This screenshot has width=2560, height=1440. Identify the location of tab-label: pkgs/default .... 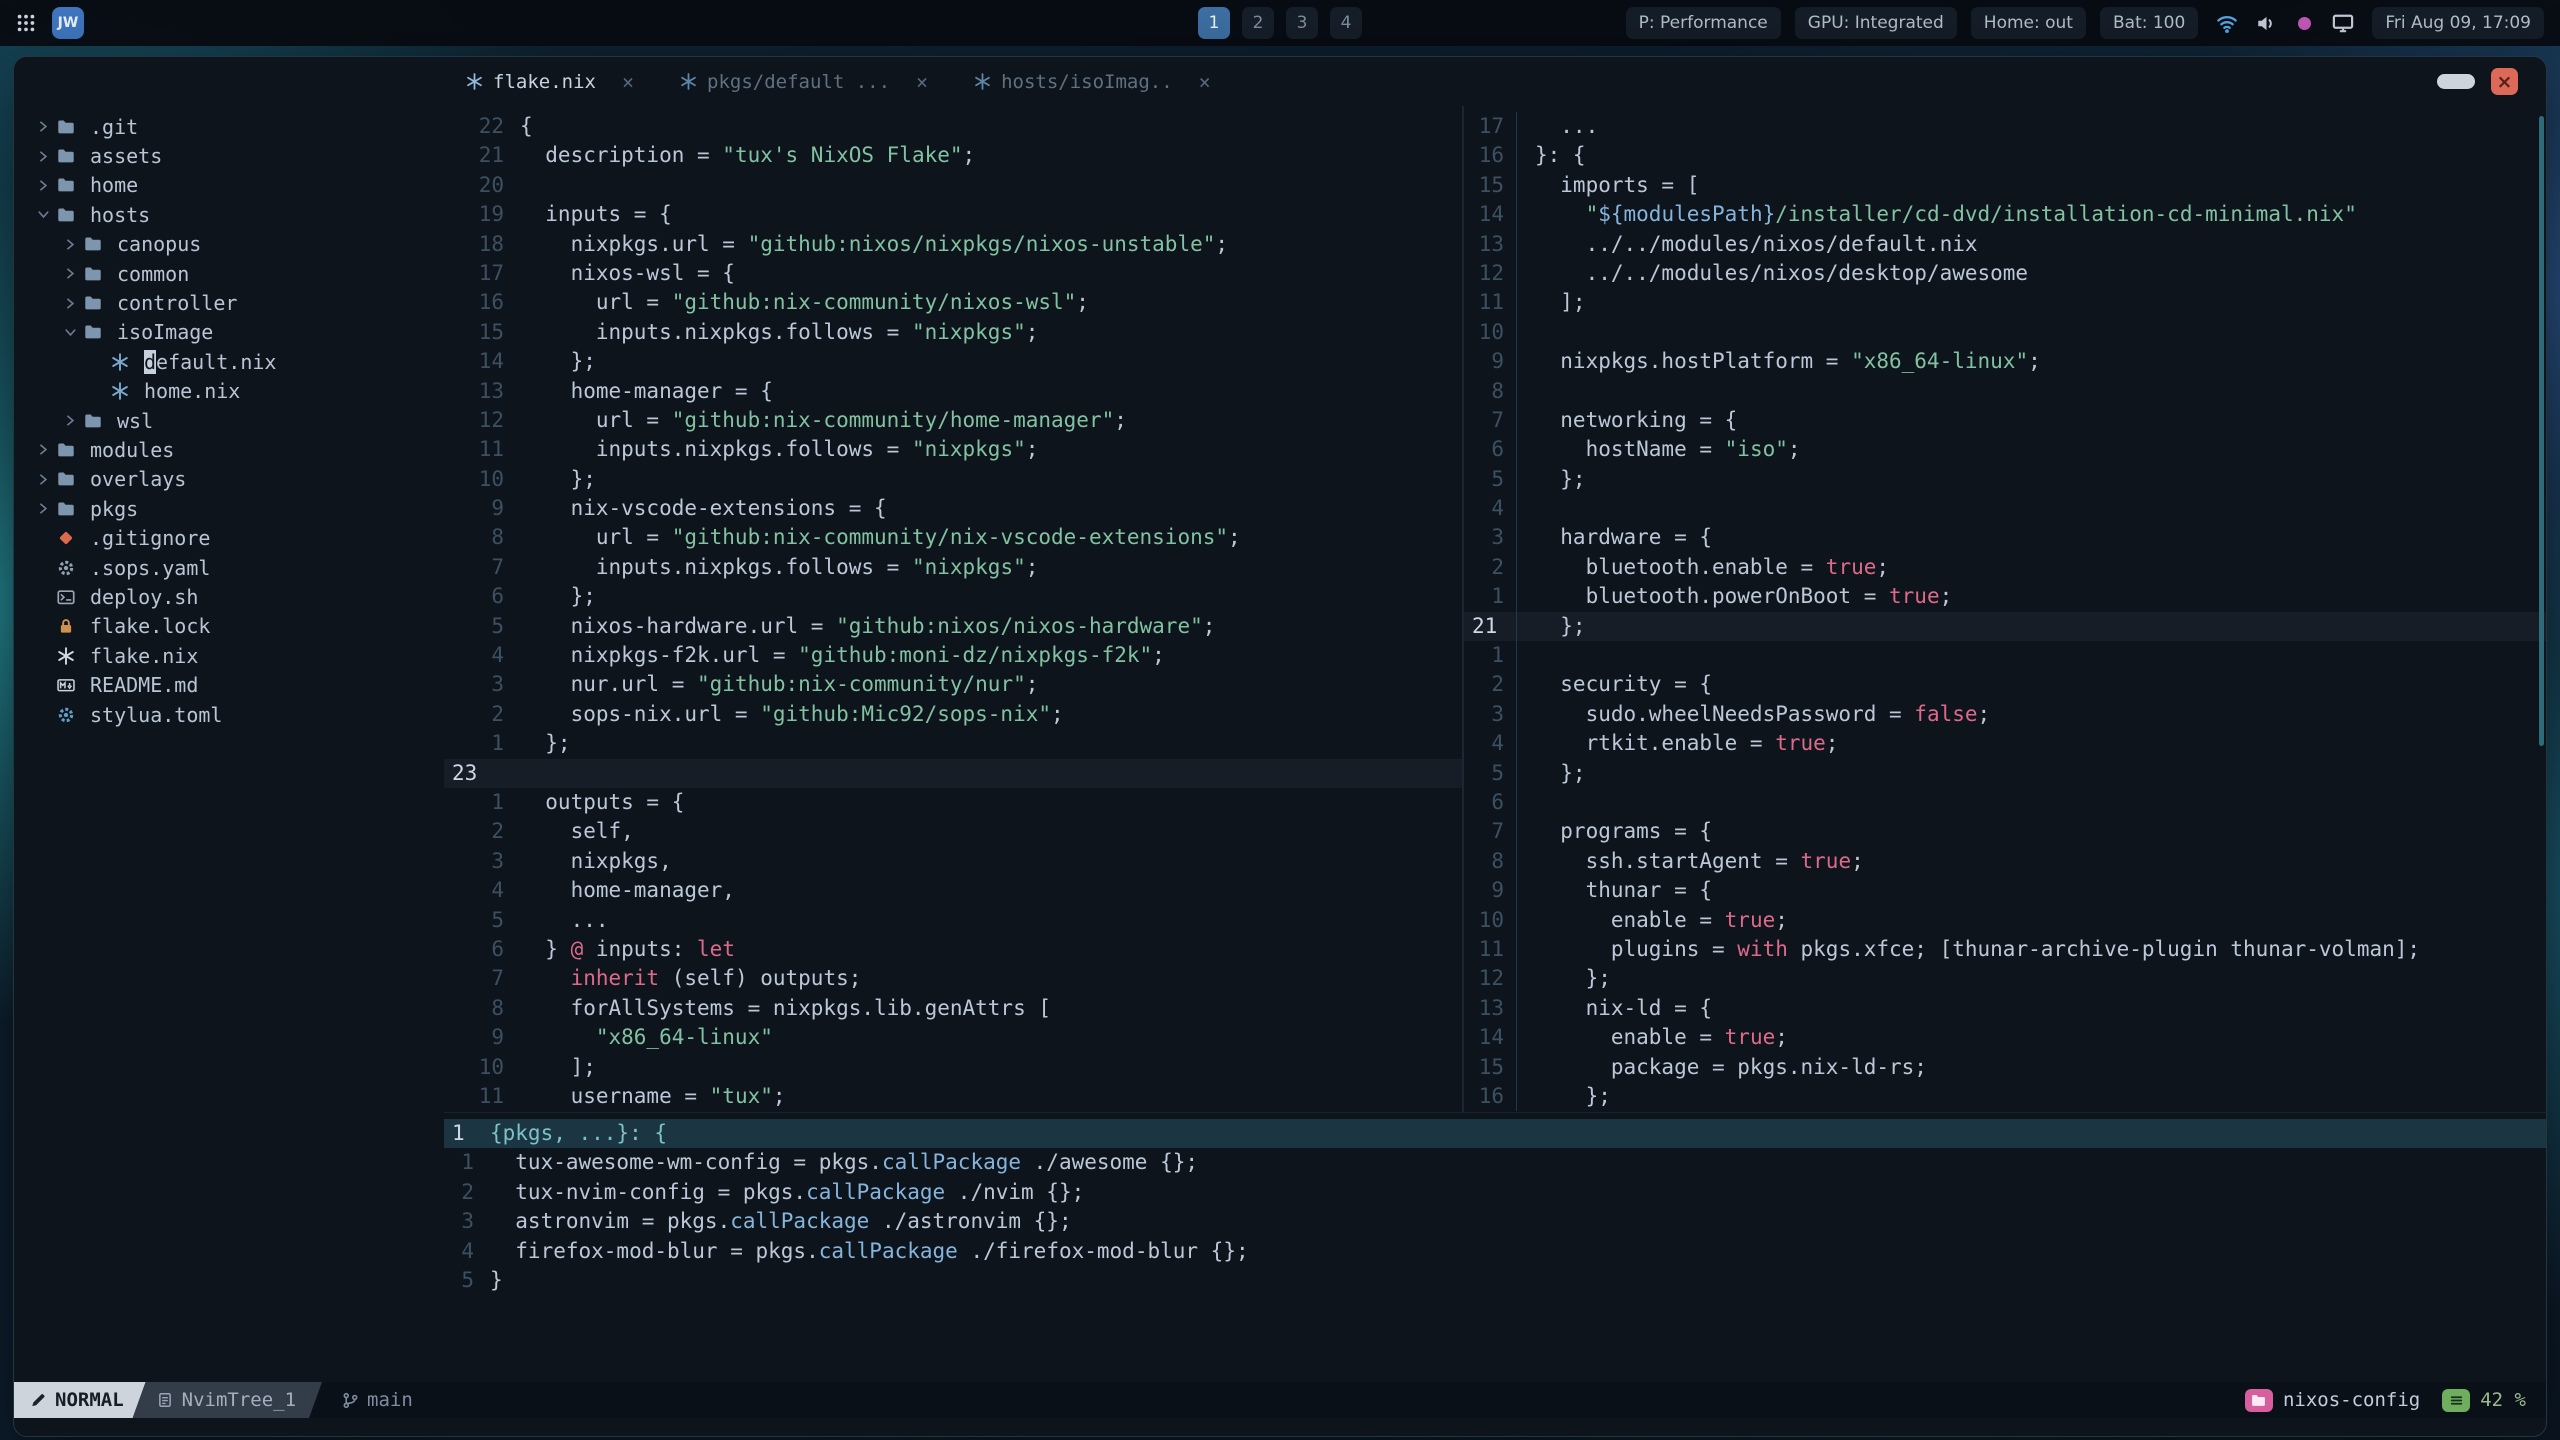
(799, 81).